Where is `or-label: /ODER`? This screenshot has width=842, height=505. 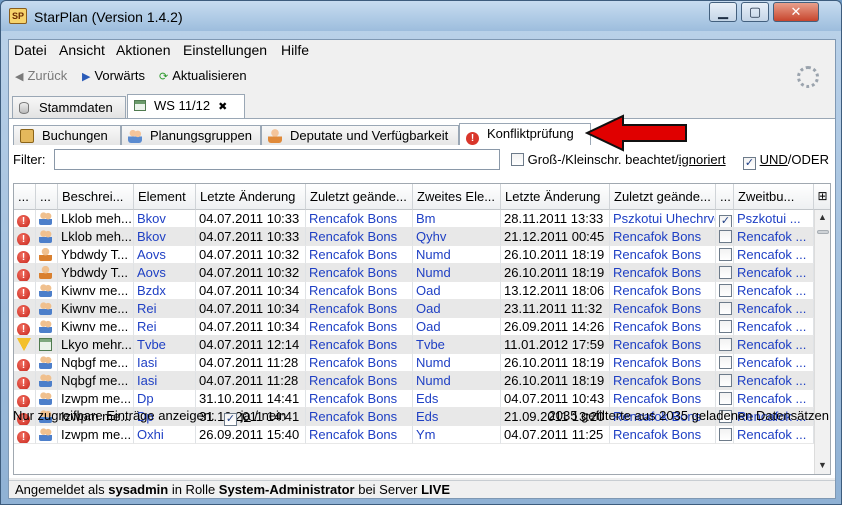
or-label: /ODER is located at coordinates (808, 159).